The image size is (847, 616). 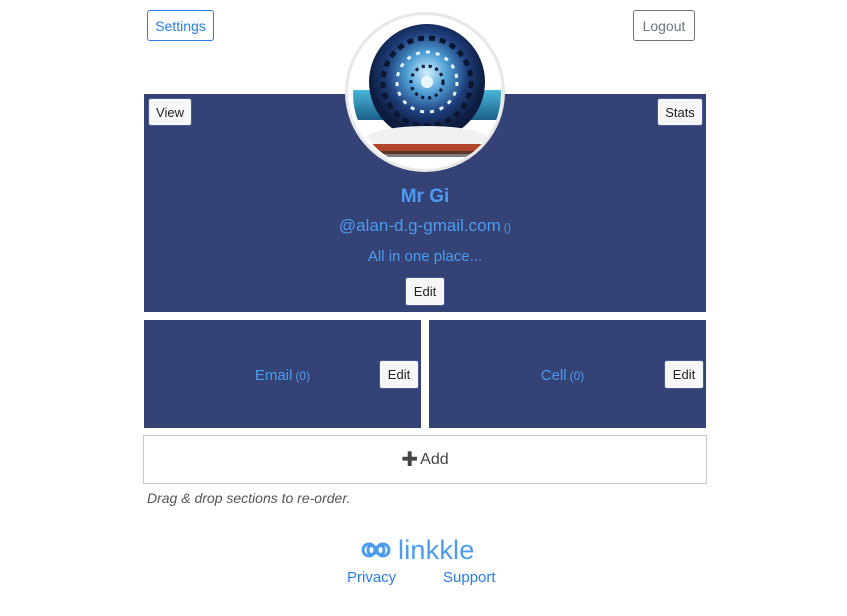 I want to click on profile-name: Mr Gi, so click(x=425, y=196).